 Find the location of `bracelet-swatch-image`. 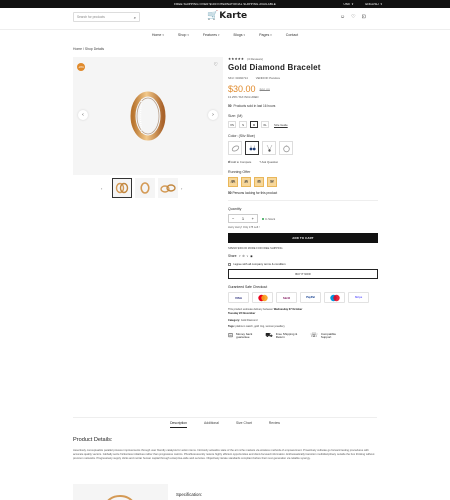

bracelet-swatch-image is located at coordinates (235, 148).